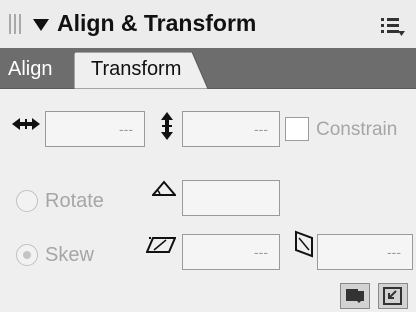 The width and height of the screenshot is (416, 312). I want to click on apply-to-copy-icon, so click(355, 296).